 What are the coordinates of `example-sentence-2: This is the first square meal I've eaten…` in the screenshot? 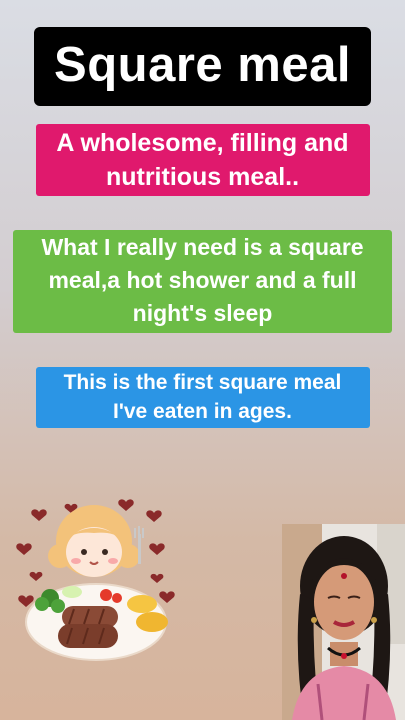 It's located at (202, 397).